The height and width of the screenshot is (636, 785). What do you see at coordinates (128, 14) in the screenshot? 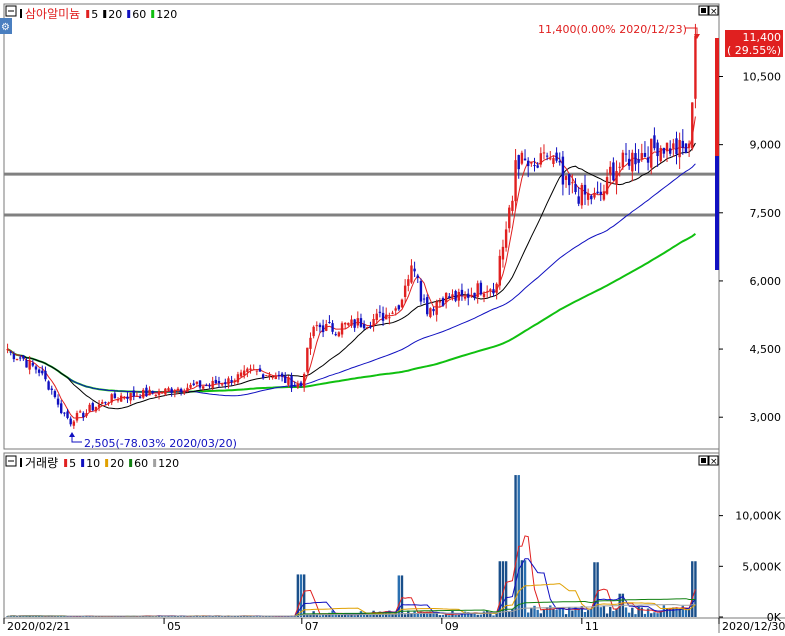
I see `price-legend-swatch` at bounding box center [128, 14].